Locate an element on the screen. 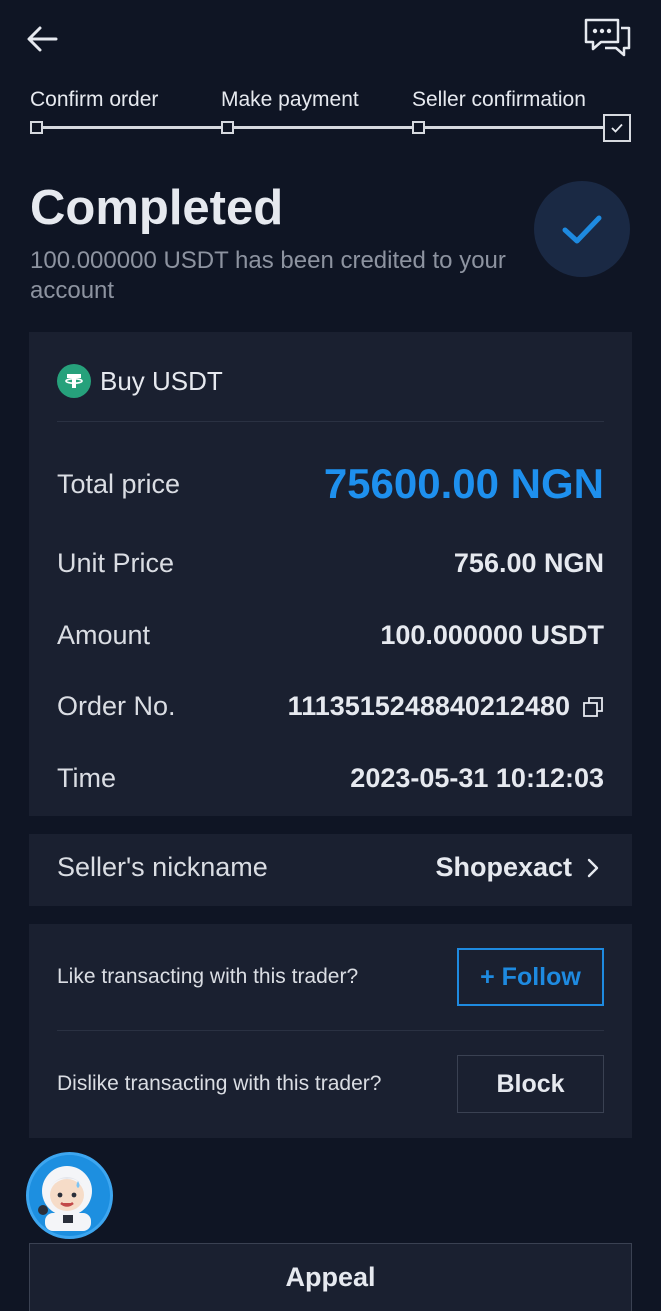 The image size is (661, 1311). follow-button: + Follow is located at coordinates (530, 977).